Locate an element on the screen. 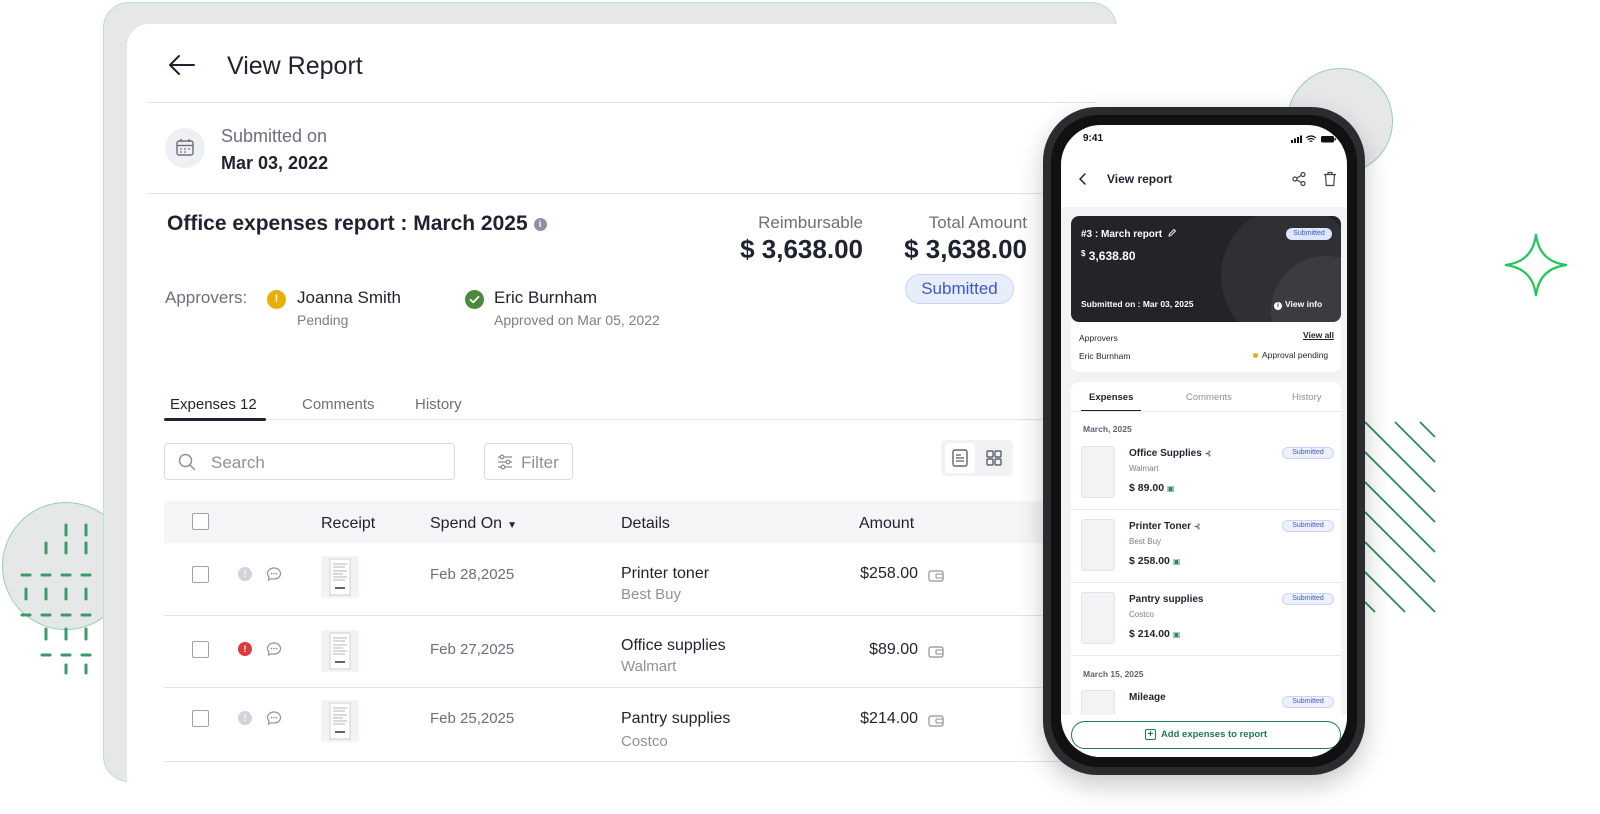 This screenshot has width=1600, height=814. plus-icon: + is located at coordinates (1150, 734).